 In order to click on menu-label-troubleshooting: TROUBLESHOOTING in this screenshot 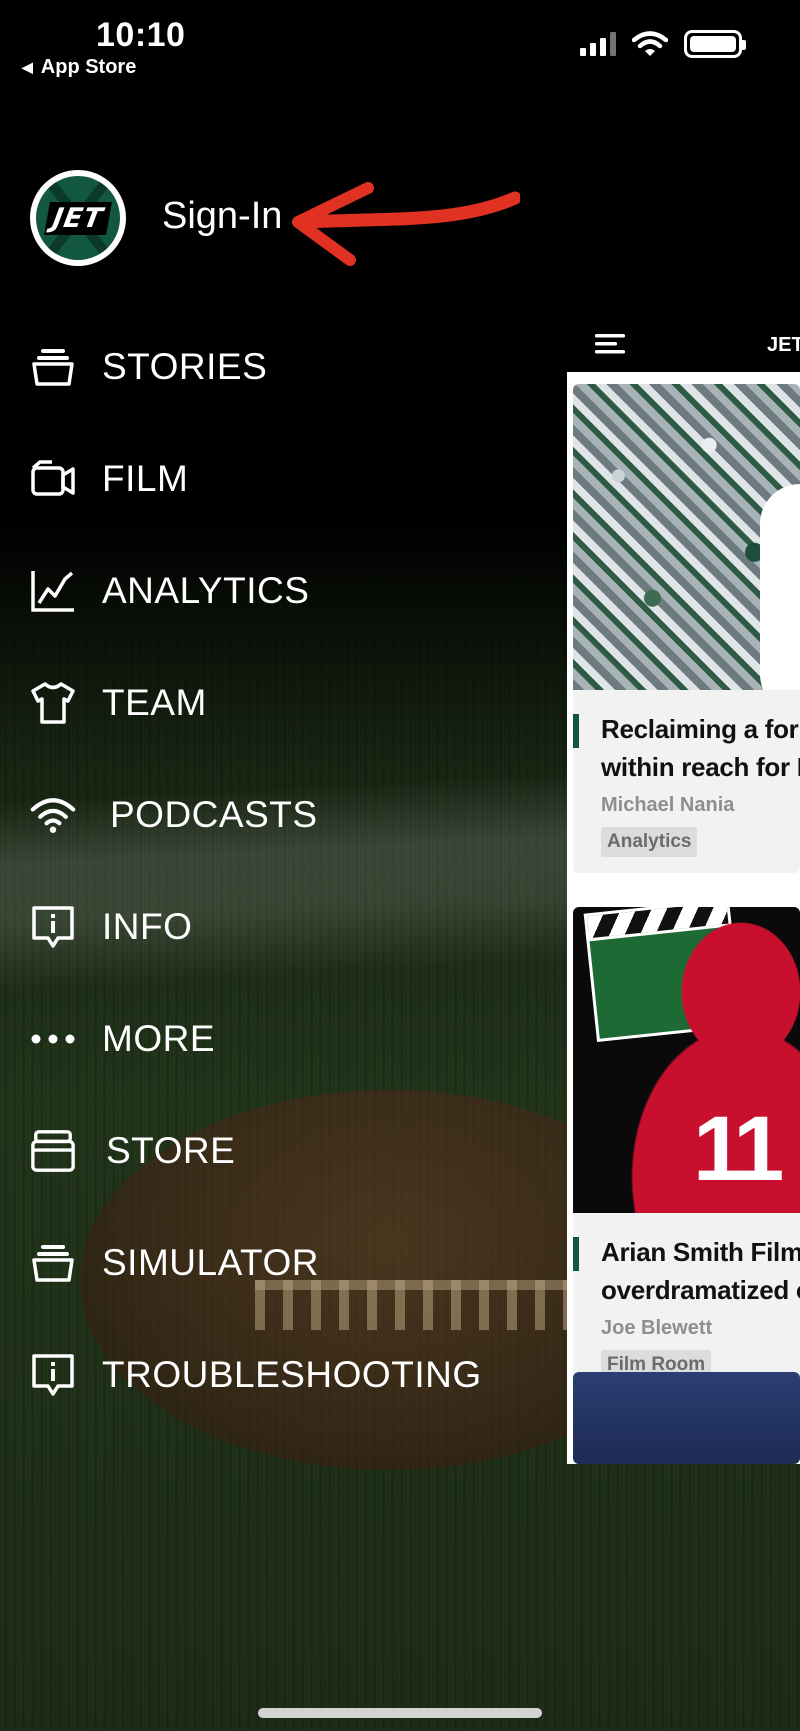, I will do `click(292, 1374)`.